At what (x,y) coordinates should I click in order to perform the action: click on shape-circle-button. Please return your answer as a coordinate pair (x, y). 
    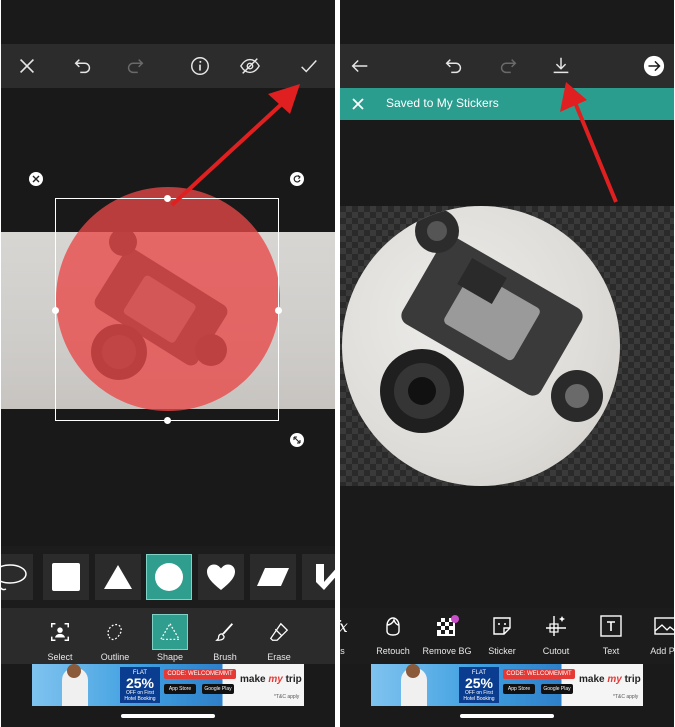
    Looking at the image, I should click on (169, 577).